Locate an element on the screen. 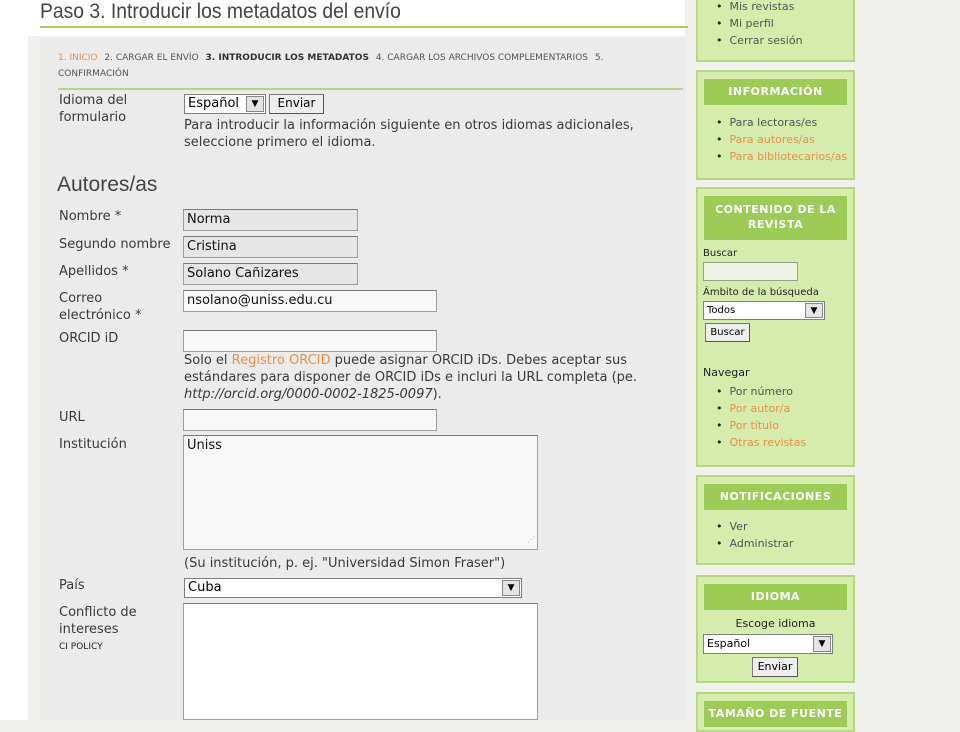  journal-content-title: CONTENIDO DE LA REVISTA is located at coordinates (775, 218).